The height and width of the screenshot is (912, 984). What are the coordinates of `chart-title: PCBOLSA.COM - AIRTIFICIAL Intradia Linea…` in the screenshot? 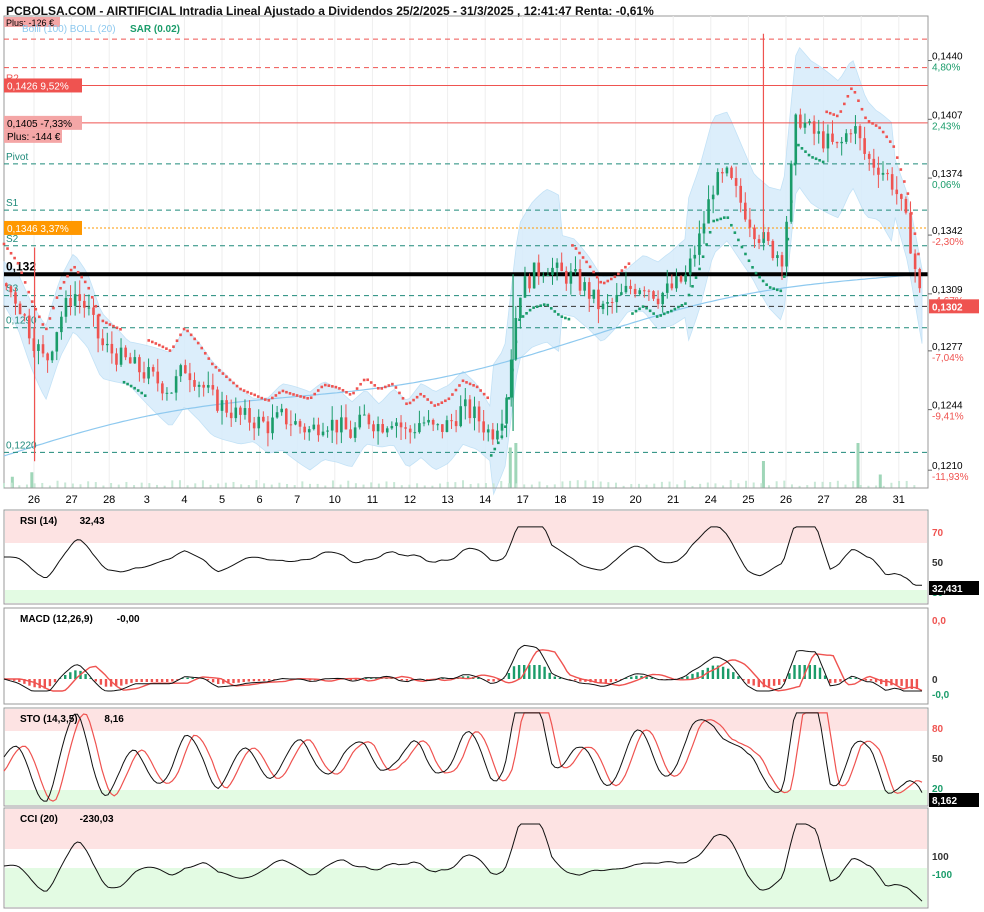 It's located at (330, 11).